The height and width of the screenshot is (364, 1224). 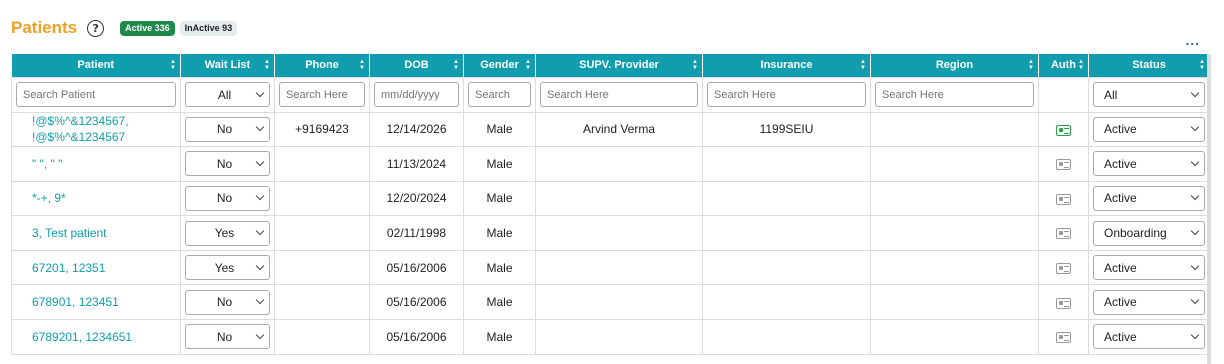 What do you see at coordinates (499, 65) in the screenshot?
I see `column-header-gender: Gender ▲ ▼` at bounding box center [499, 65].